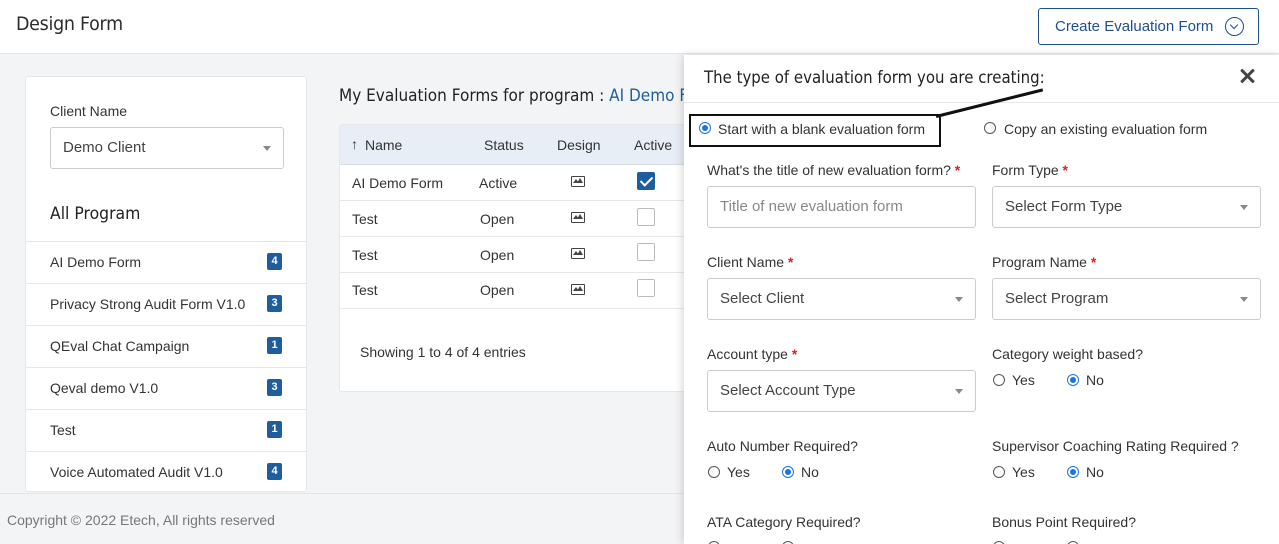  Describe the element at coordinates (89, 111) in the screenshot. I see `client-name-label: Client Name` at that location.